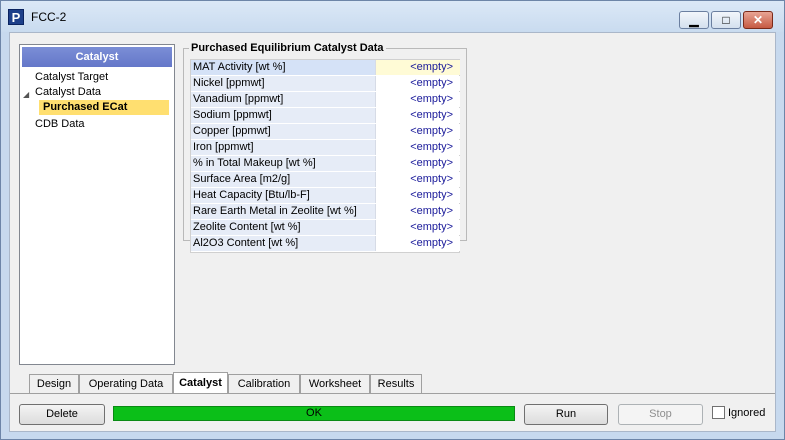 The image size is (785, 440). I want to click on tree-item-catalyst-data: Catalyst Data, so click(68, 92).